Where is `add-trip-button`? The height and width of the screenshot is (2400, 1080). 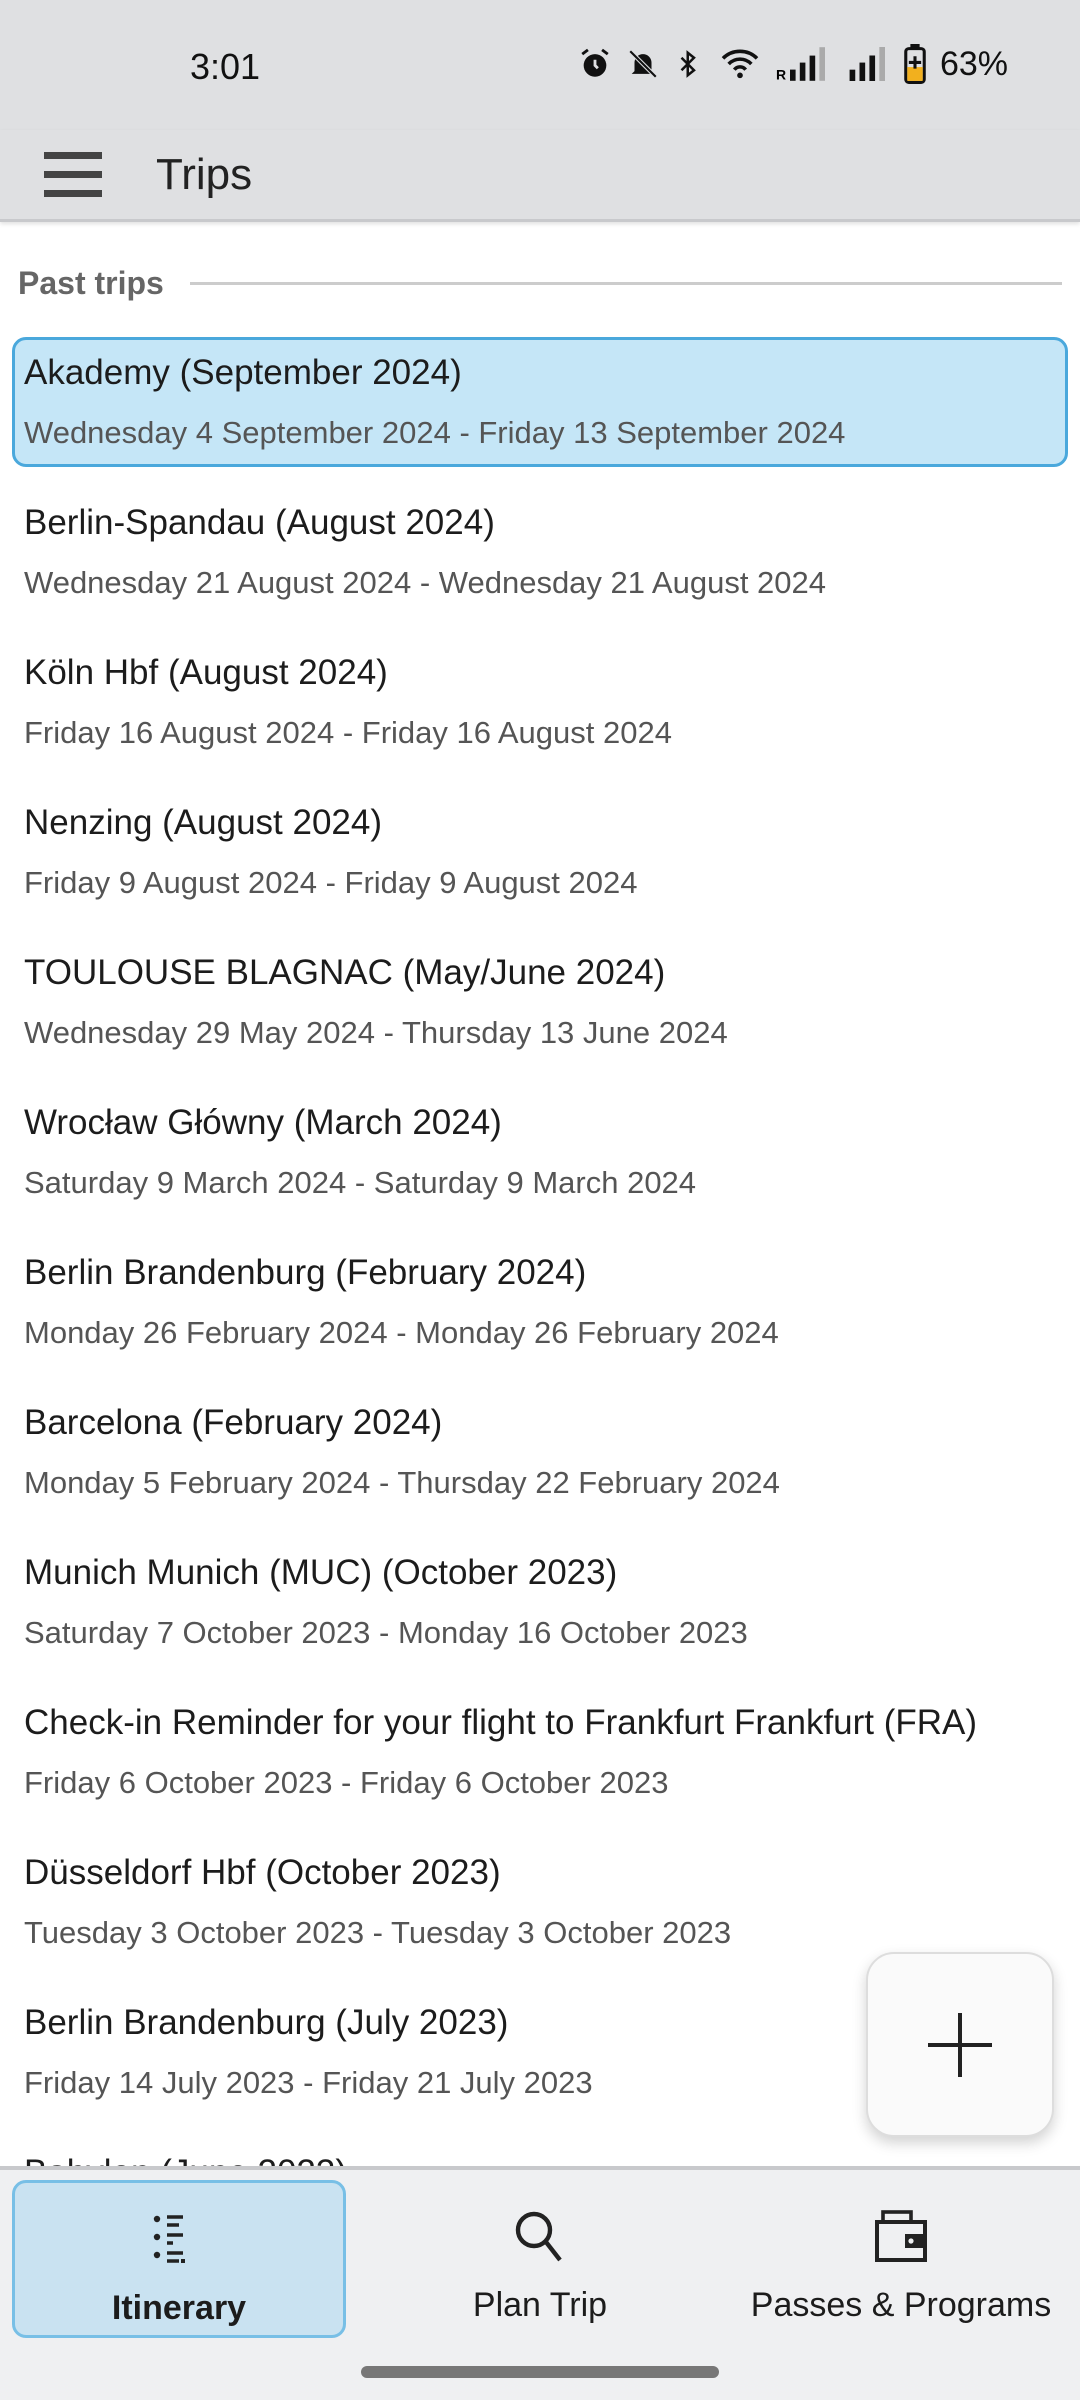 add-trip-button is located at coordinates (960, 2044).